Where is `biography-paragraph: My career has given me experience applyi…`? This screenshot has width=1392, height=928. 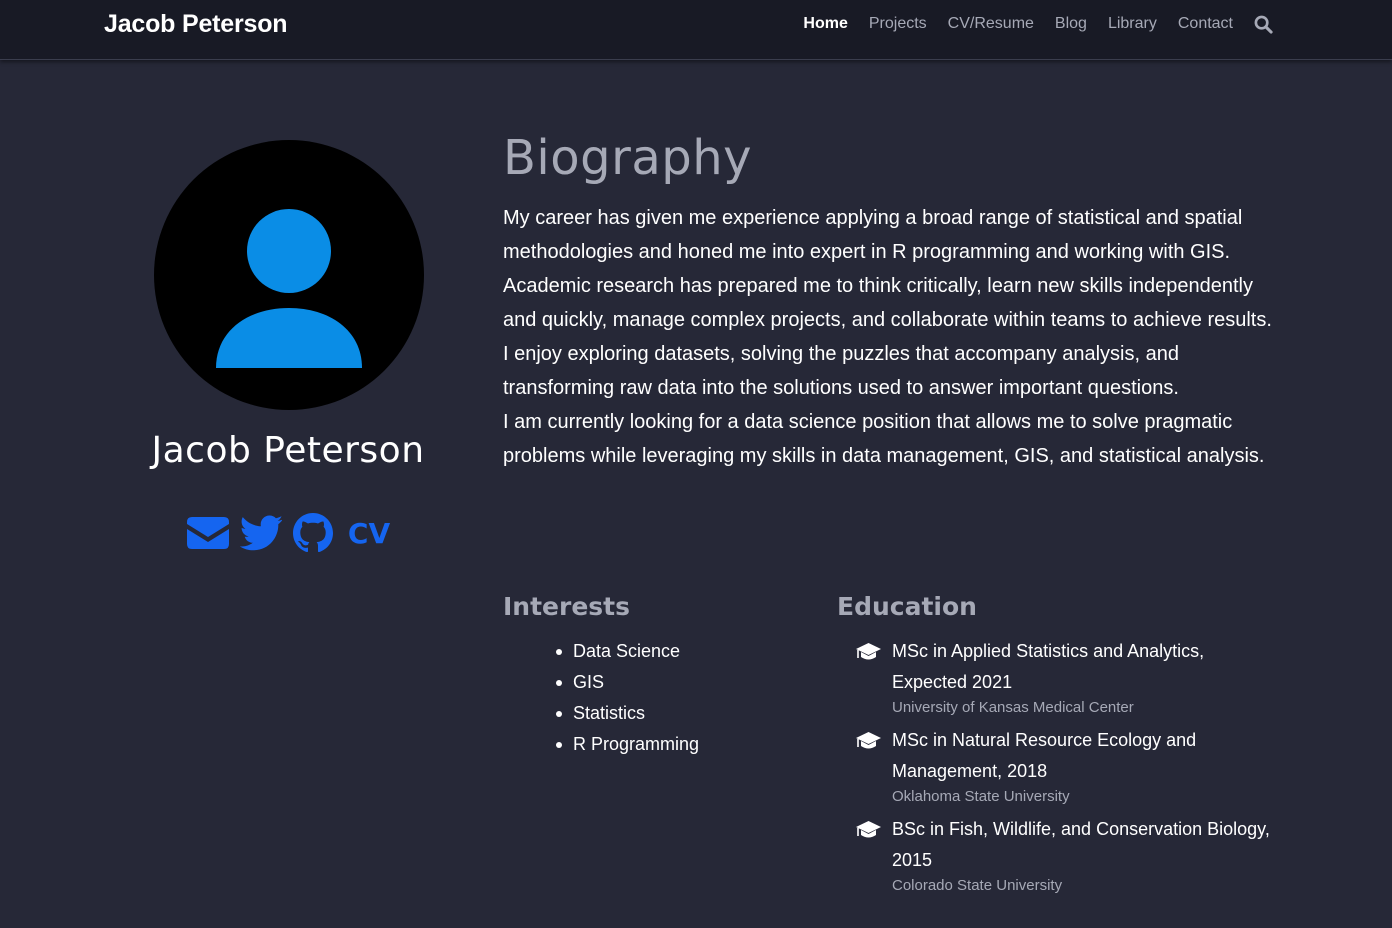
biography-paragraph: My career has given me experience applyi… is located at coordinates (887, 303).